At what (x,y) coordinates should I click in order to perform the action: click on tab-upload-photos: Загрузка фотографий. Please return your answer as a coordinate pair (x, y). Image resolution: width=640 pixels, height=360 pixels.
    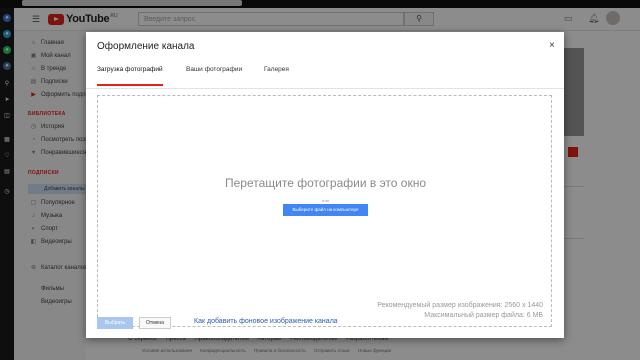
    Looking at the image, I should click on (130, 76).